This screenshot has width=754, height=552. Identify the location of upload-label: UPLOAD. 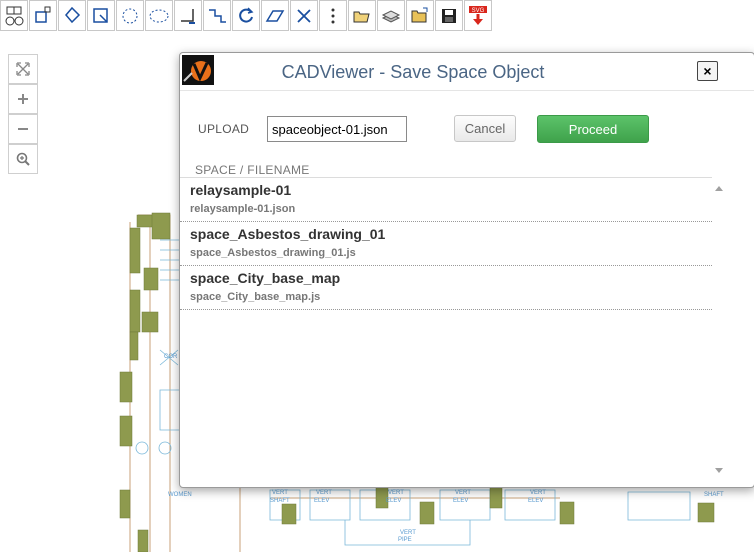
(224, 129).